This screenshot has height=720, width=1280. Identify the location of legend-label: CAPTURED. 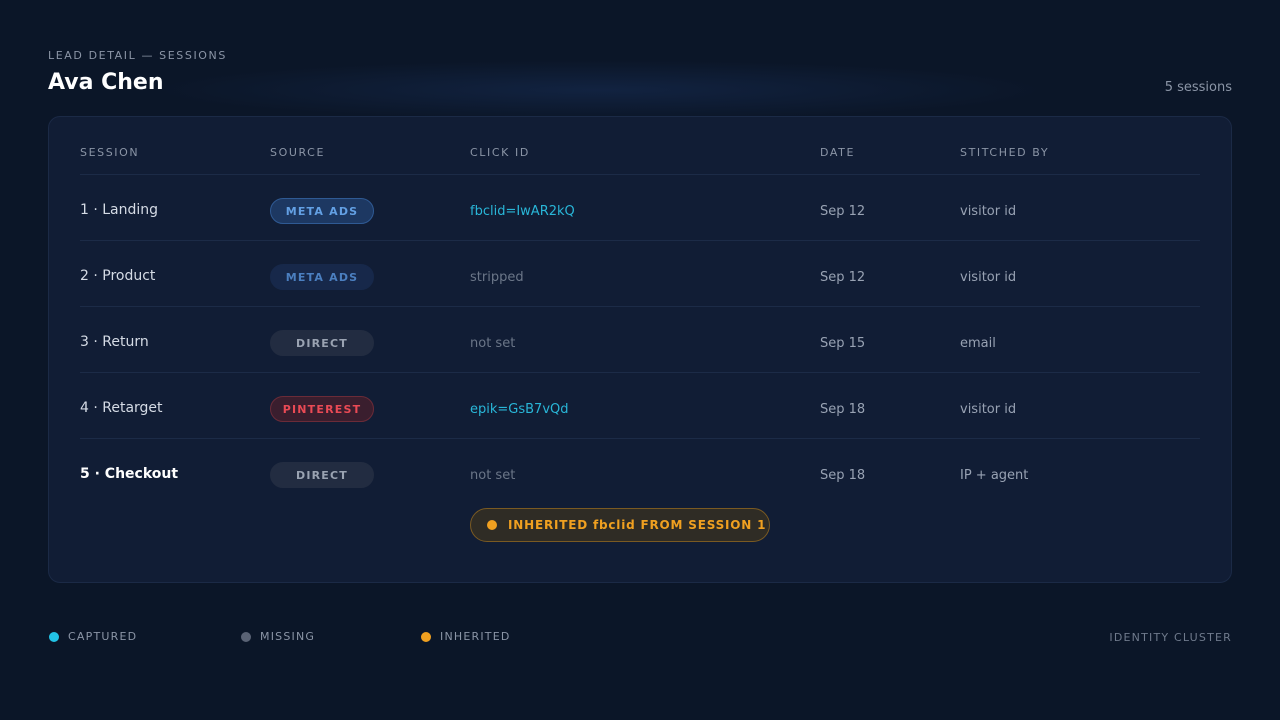
(103, 636).